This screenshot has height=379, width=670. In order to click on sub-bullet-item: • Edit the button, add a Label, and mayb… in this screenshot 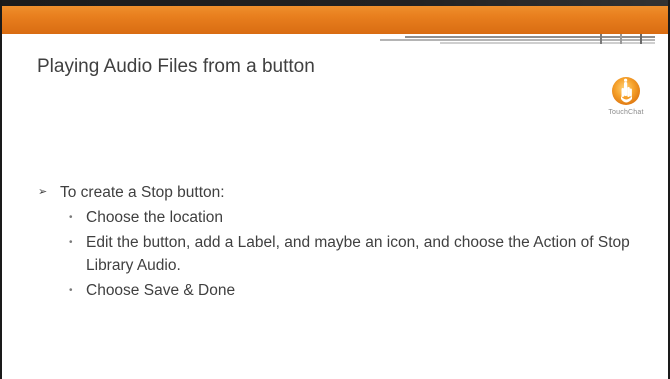, I will do `click(343, 254)`.